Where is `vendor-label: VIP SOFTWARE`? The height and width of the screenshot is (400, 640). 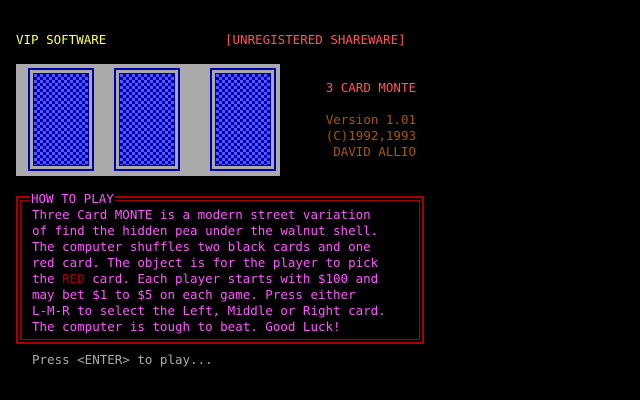
vendor-label: VIP SOFTWARE is located at coordinates (61, 39).